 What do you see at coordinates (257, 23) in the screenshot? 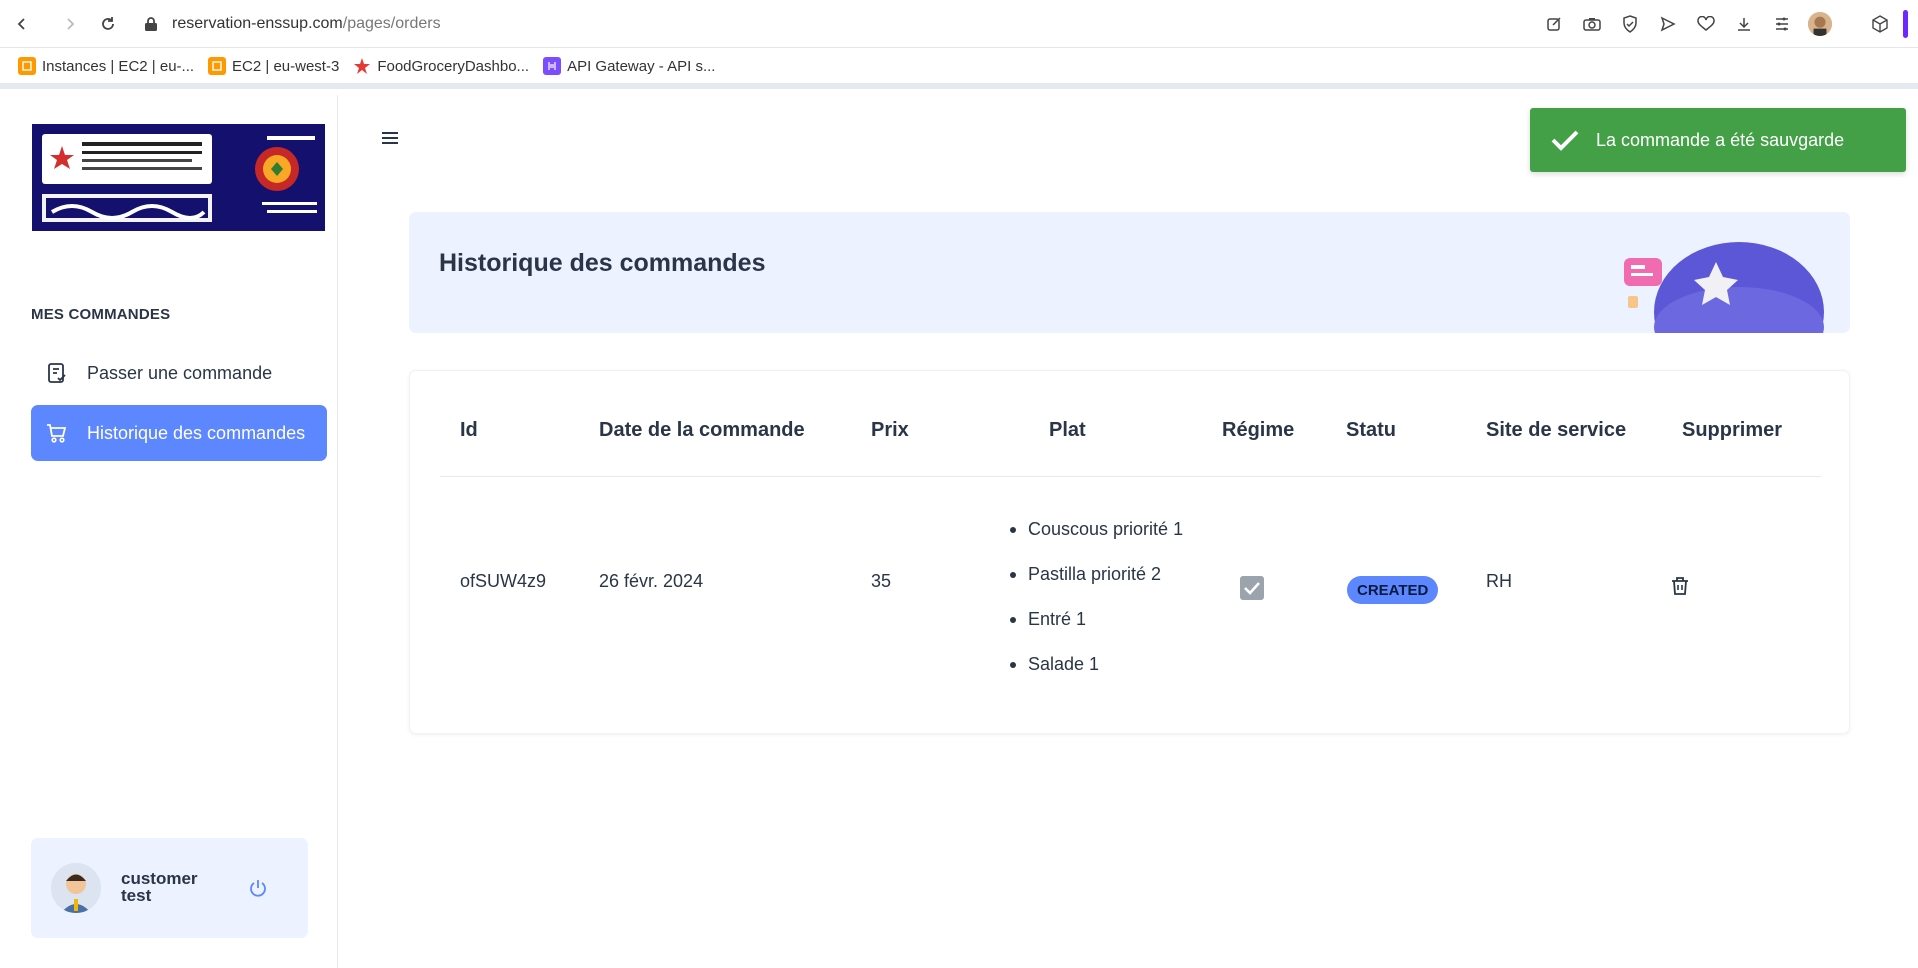
I see `url-domain: reservation-enssup.com` at bounding box center [257, 23].